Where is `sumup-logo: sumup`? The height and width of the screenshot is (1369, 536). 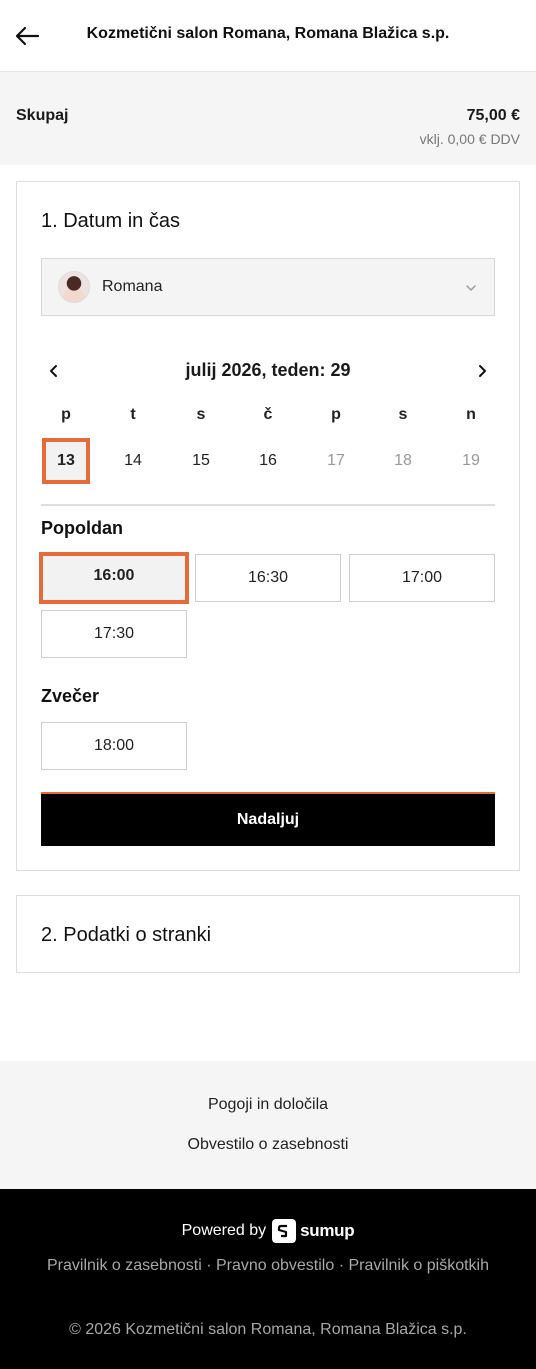 sumup-logo: sumup is located at coordinates (313, 1231).